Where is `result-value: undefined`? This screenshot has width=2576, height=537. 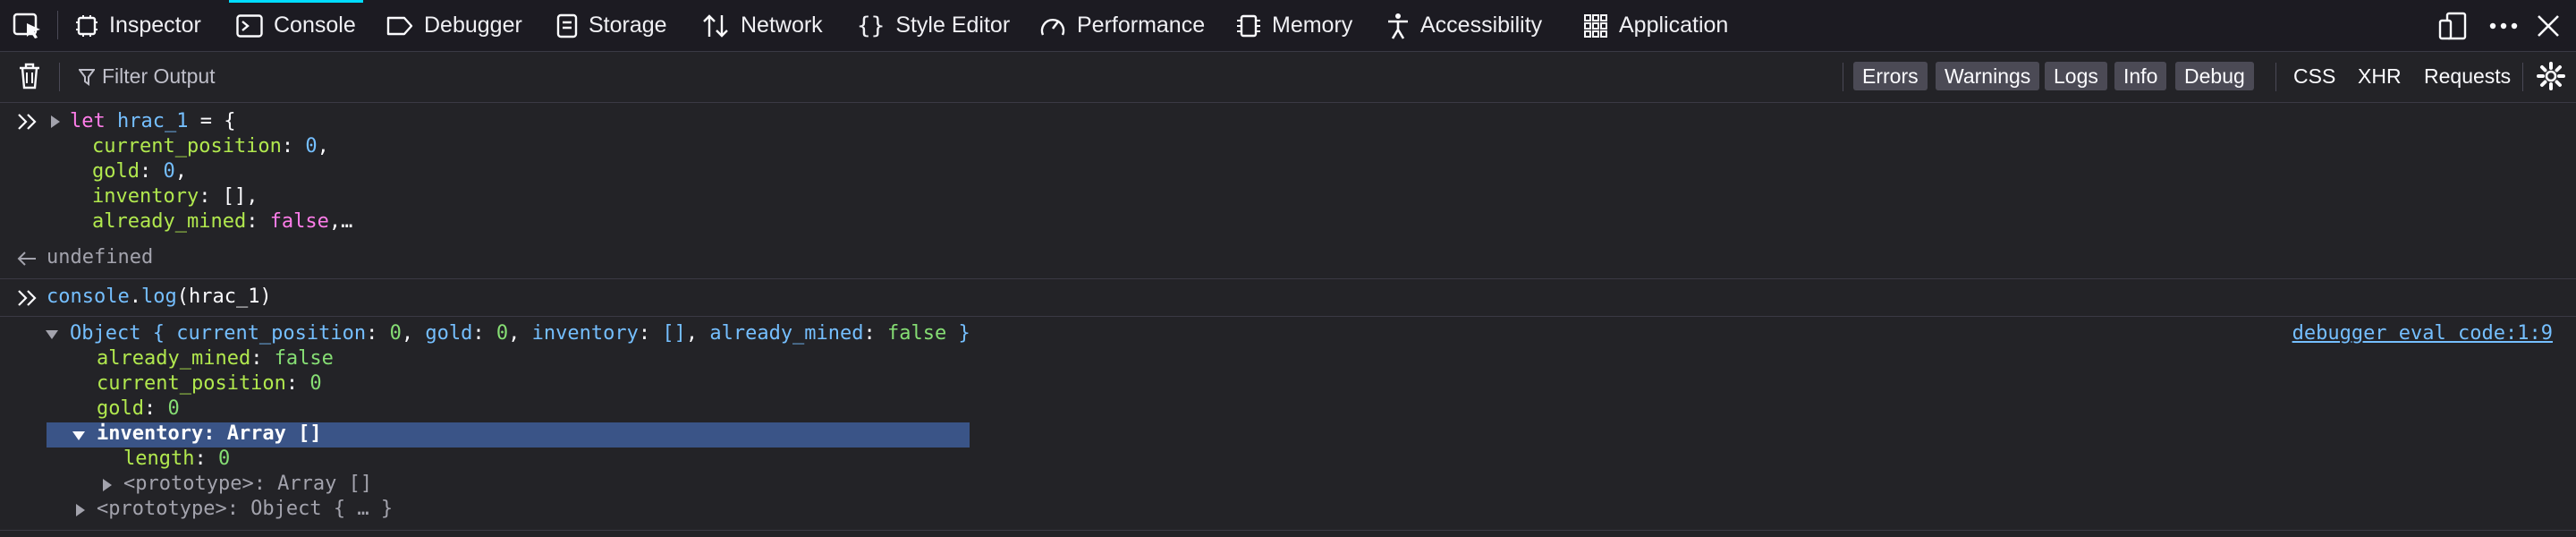
result-value: undefined is located at coordinates (100, 257).